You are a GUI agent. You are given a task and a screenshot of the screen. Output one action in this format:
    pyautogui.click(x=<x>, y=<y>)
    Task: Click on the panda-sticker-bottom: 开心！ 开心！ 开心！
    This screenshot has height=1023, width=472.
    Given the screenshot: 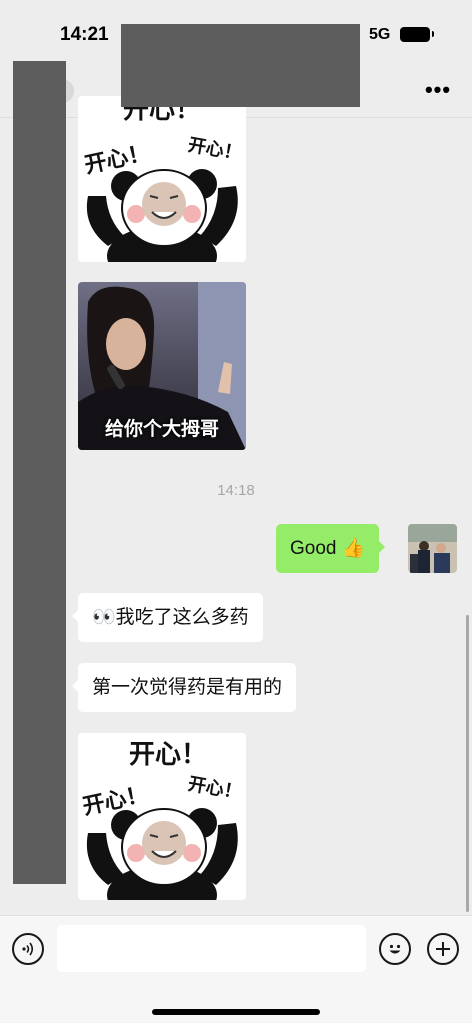 What is the action you would take?
    pyautogui.click(x=162, y=816)
    